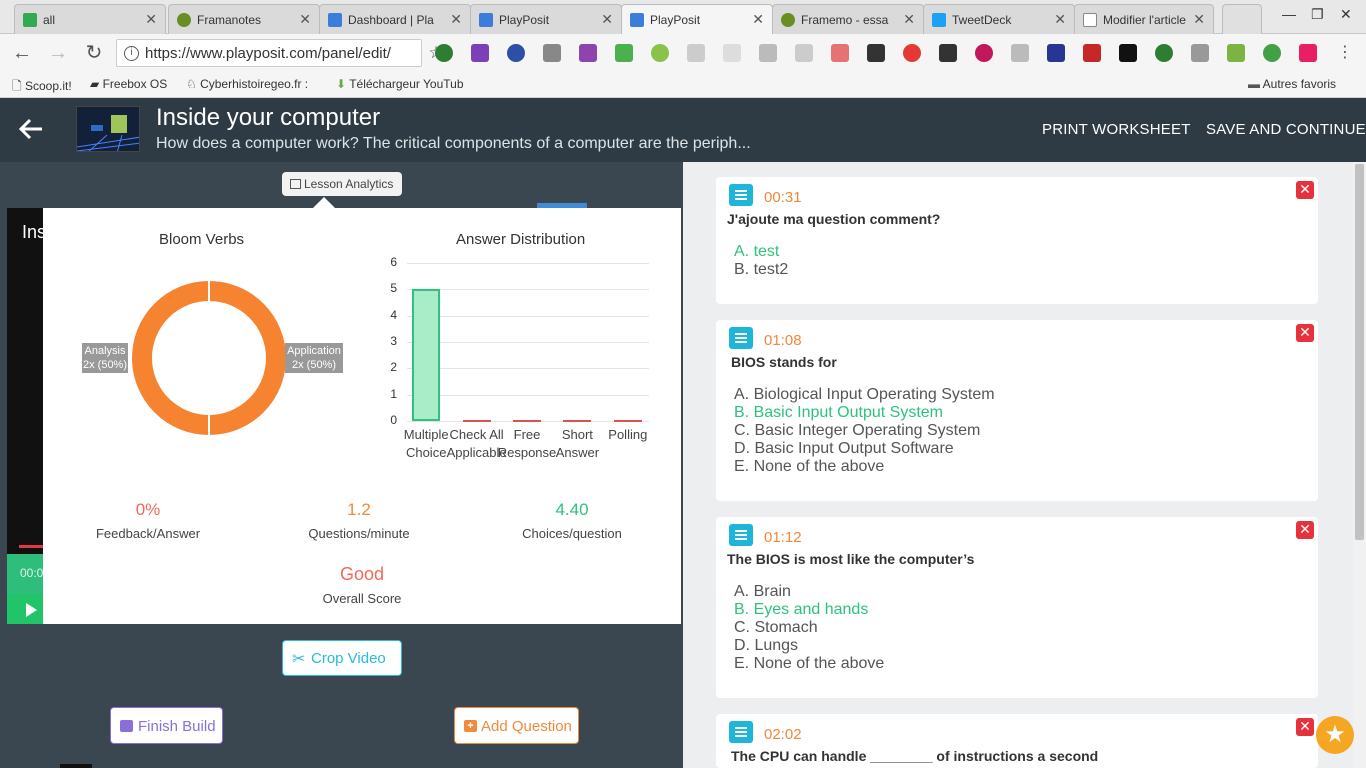 The image size is (1366, 768). Describe the element at coordinates (1317, 14) in the screenshot. I see `maximize-icon: ❐` at that location.